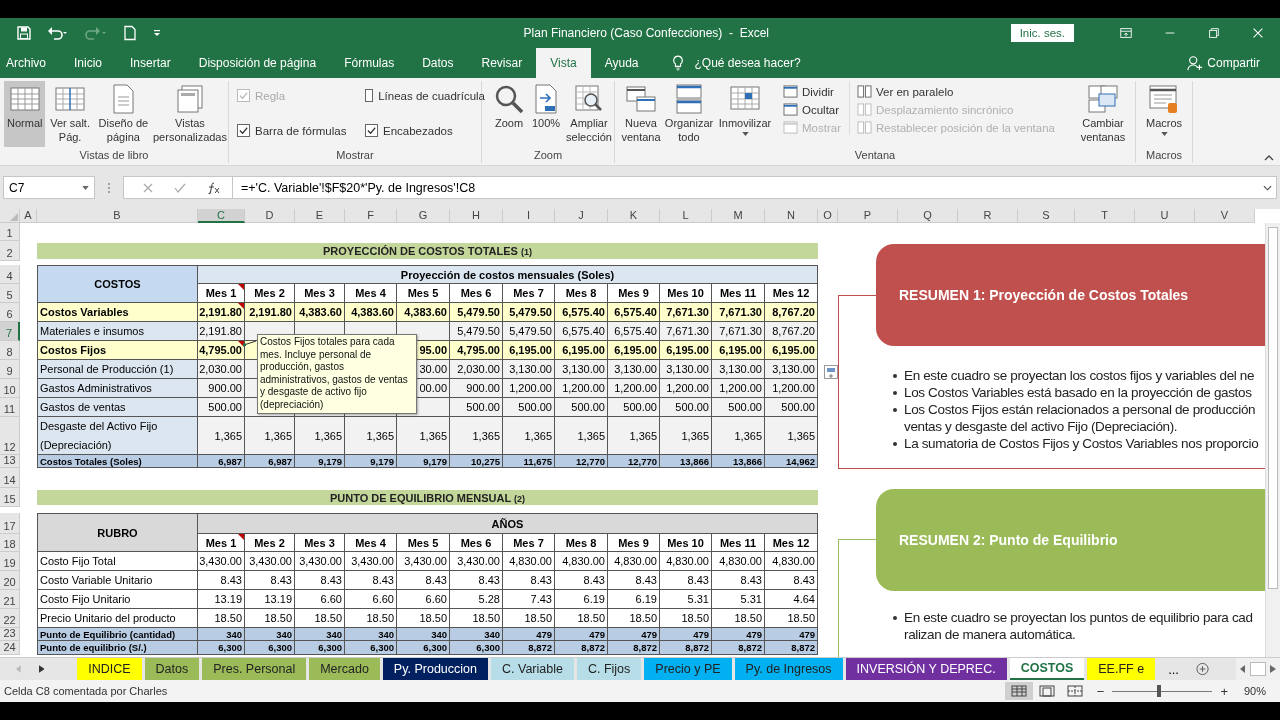  I want to click on row-header: 17, so click(10, 523).